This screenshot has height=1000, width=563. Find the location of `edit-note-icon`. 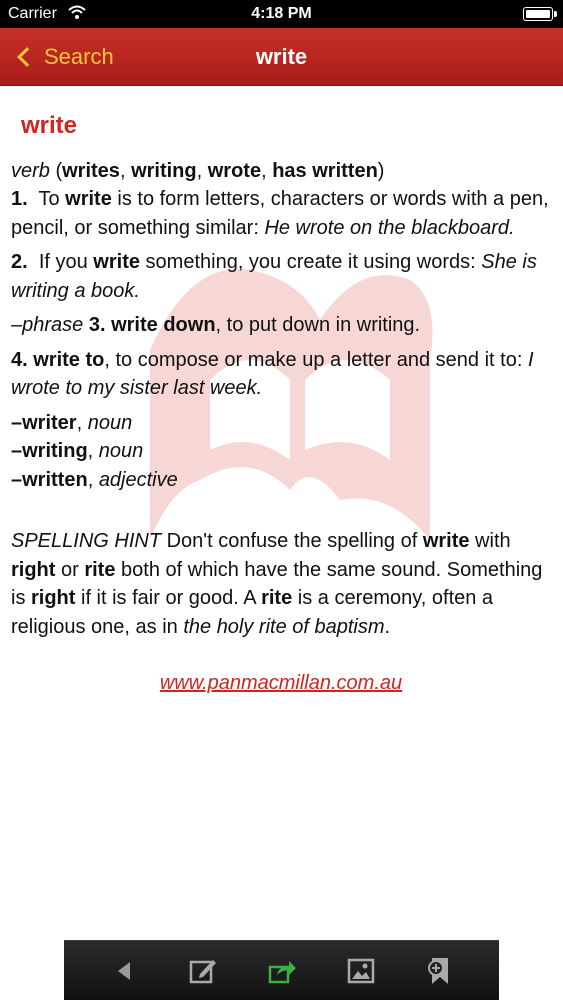

edit-note-icon is located at coordinates (203, 971).